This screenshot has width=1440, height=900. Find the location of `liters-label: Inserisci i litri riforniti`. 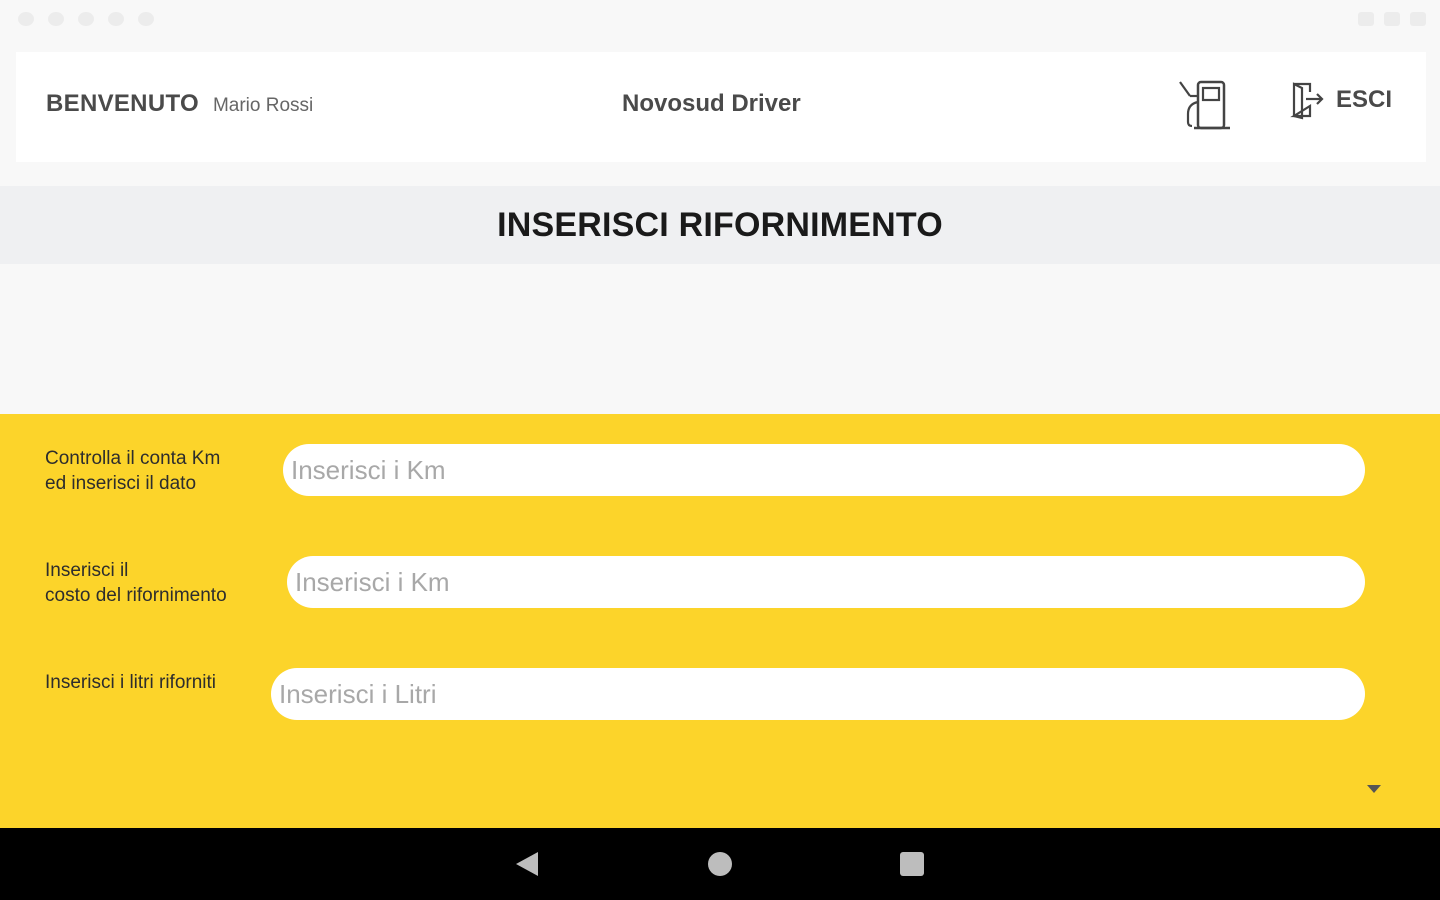

liters-label: Inserisci i litri riforniti is located at coordinates (131, 682).